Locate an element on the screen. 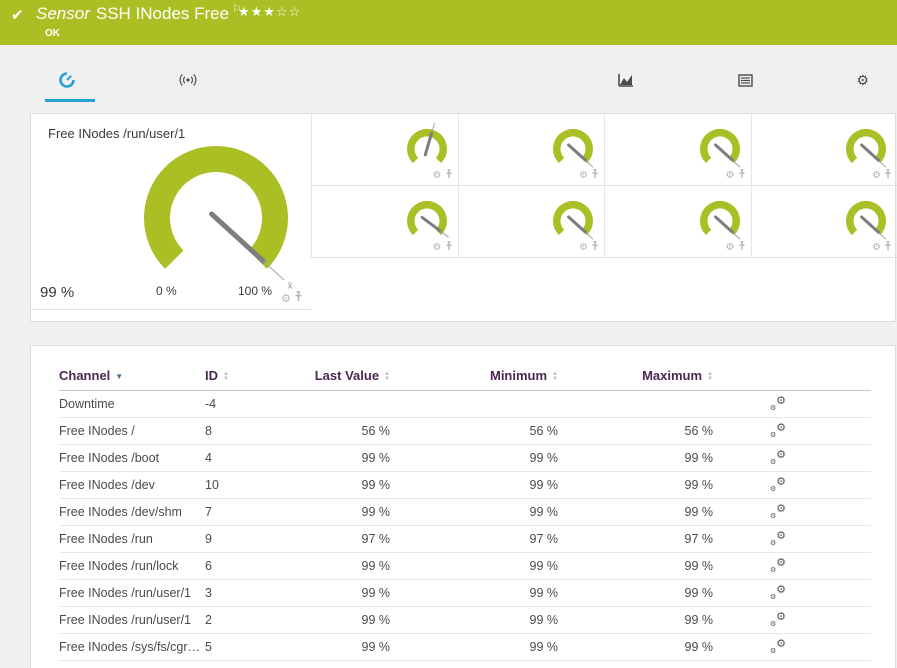 This screenshot has height=668, width=897. broadcast-icon is located at coordinates (188, 80).